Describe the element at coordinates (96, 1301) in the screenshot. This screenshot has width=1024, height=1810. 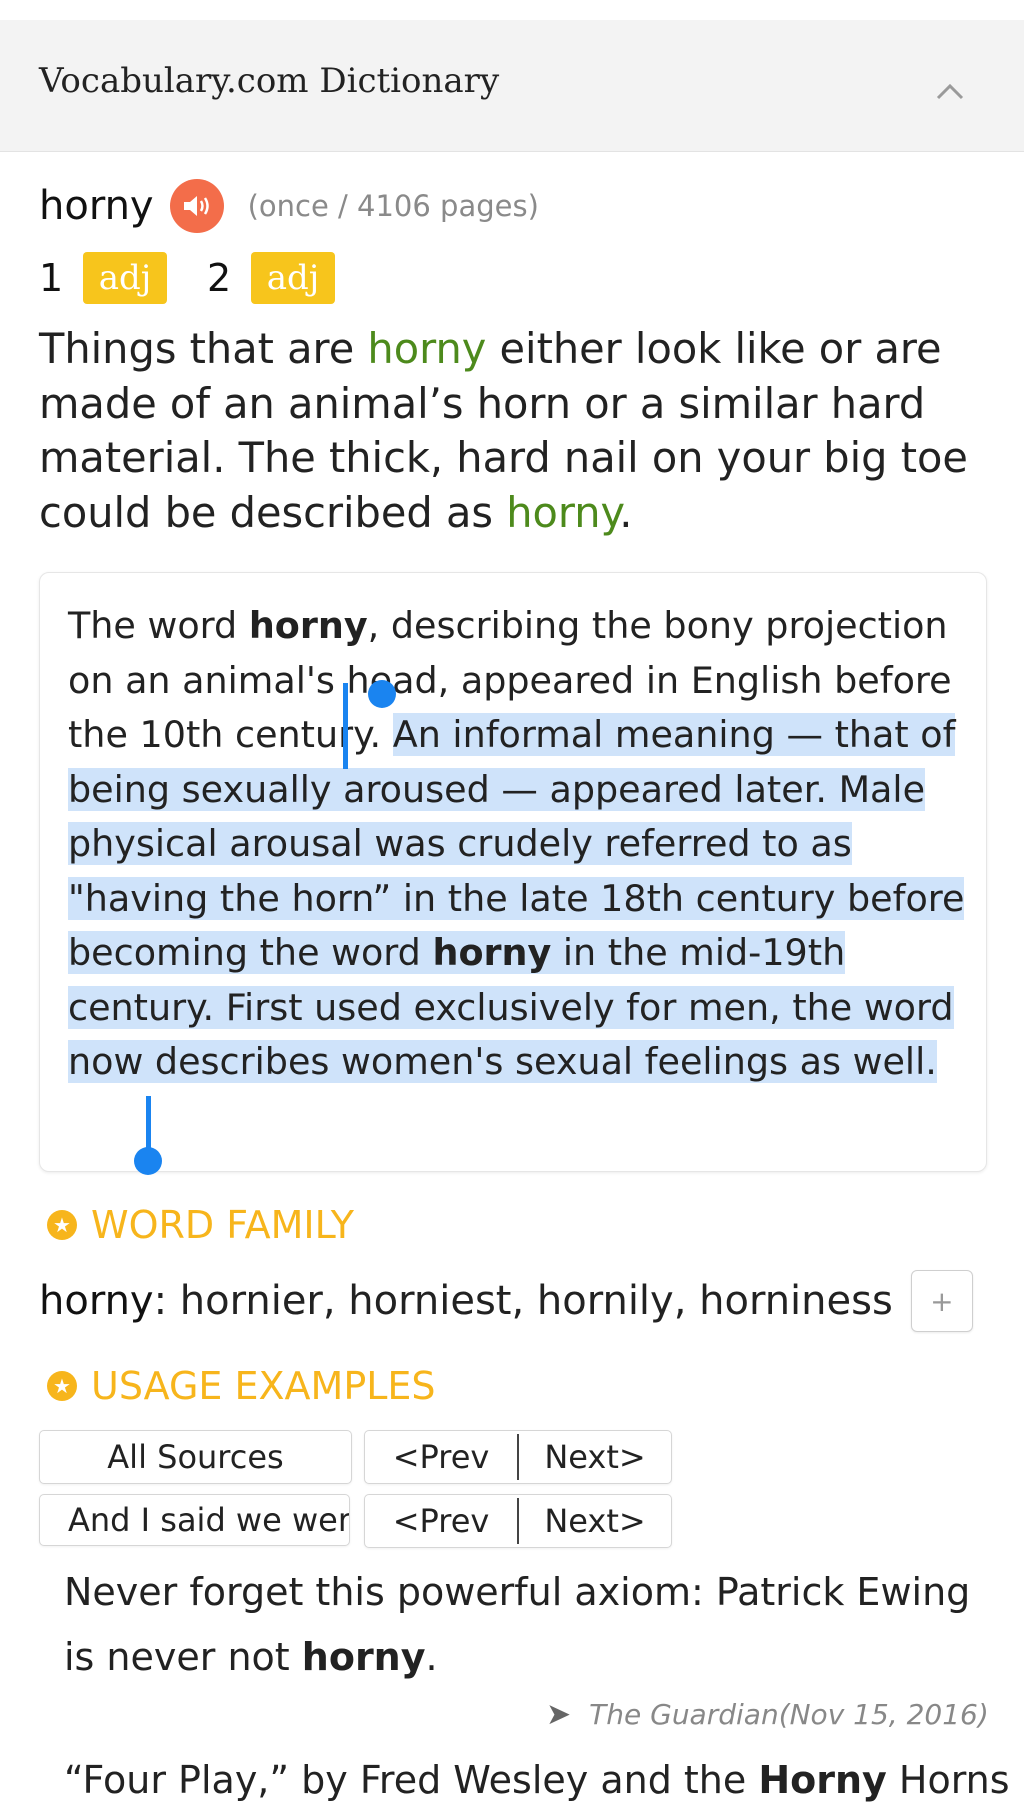
I see `family-headword: horny` at that location.